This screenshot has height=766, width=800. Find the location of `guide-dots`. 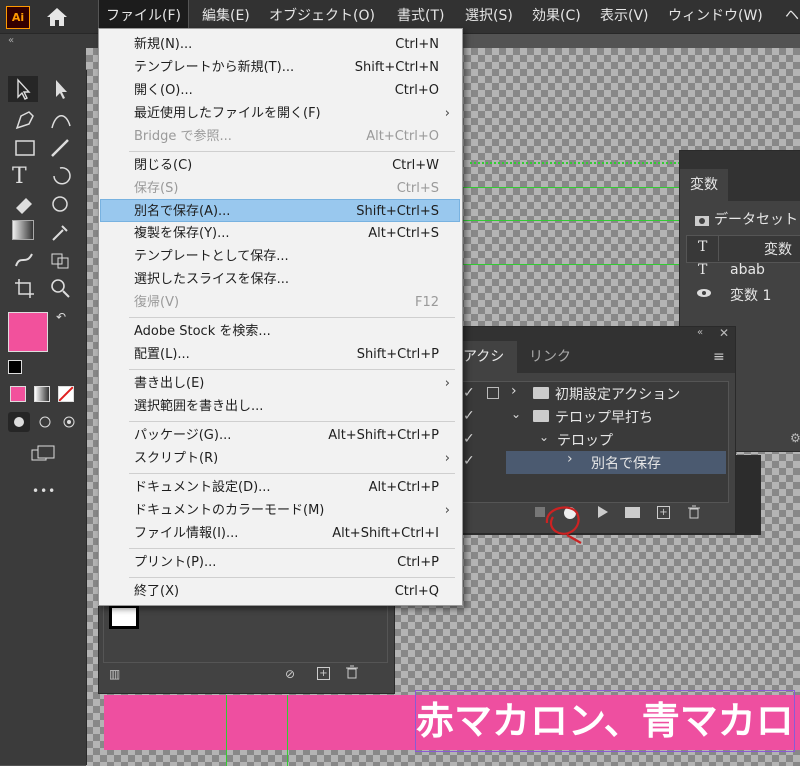

guide-dots is located at coordinates (575, 167).